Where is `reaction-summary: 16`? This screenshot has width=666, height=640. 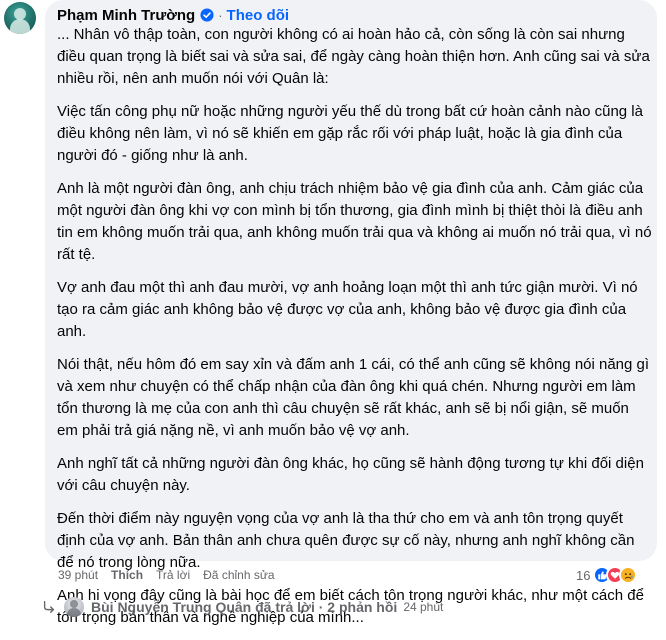 reaction-summary: 16 is located at coordinates (607, 575).